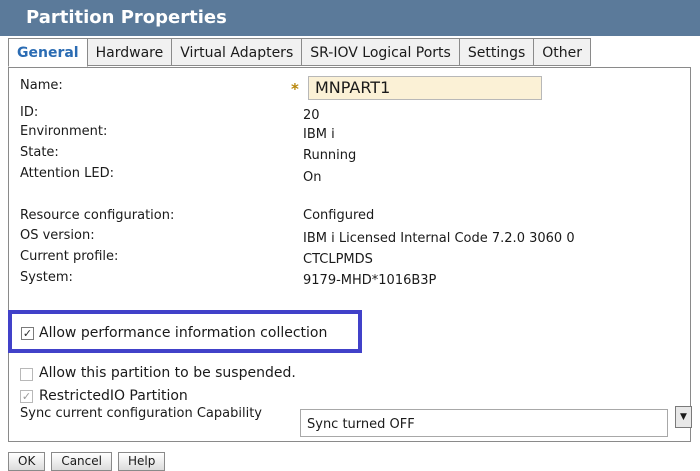  I want to click on tab-settings: Settings, so click(497, 52).